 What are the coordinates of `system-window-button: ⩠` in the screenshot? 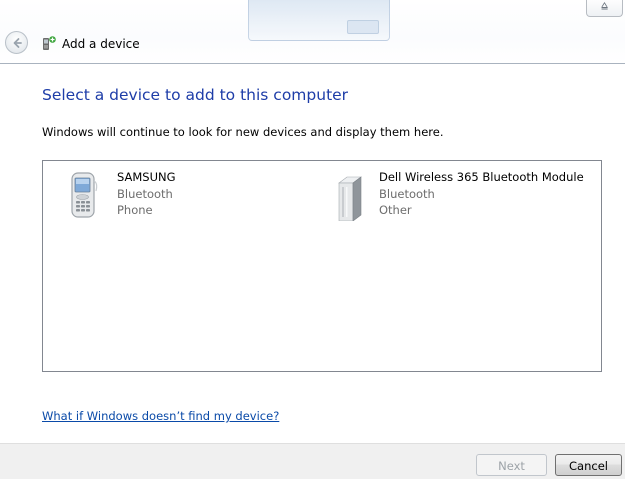 It's located at (604, 8).